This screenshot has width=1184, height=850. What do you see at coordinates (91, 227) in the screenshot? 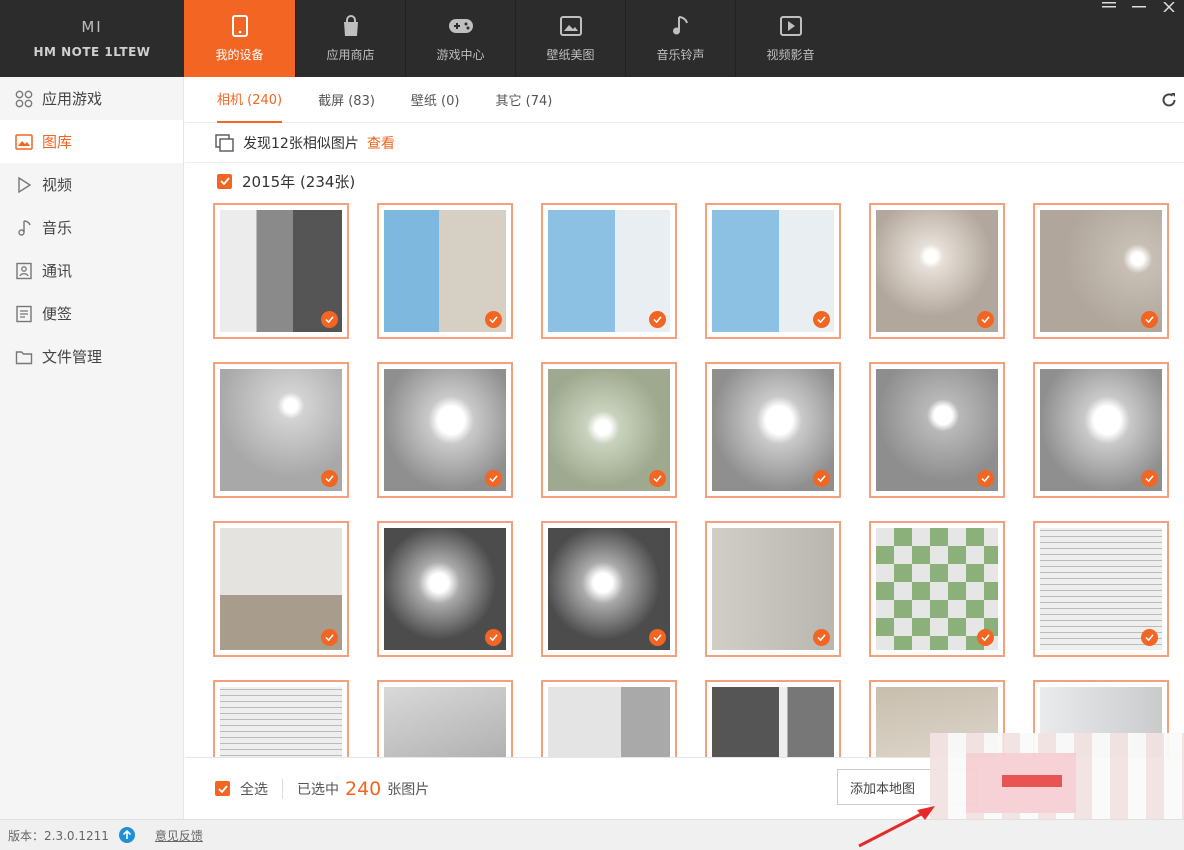
I see `sidebar-item-music: 音乐` at bounding box center [91, 227].